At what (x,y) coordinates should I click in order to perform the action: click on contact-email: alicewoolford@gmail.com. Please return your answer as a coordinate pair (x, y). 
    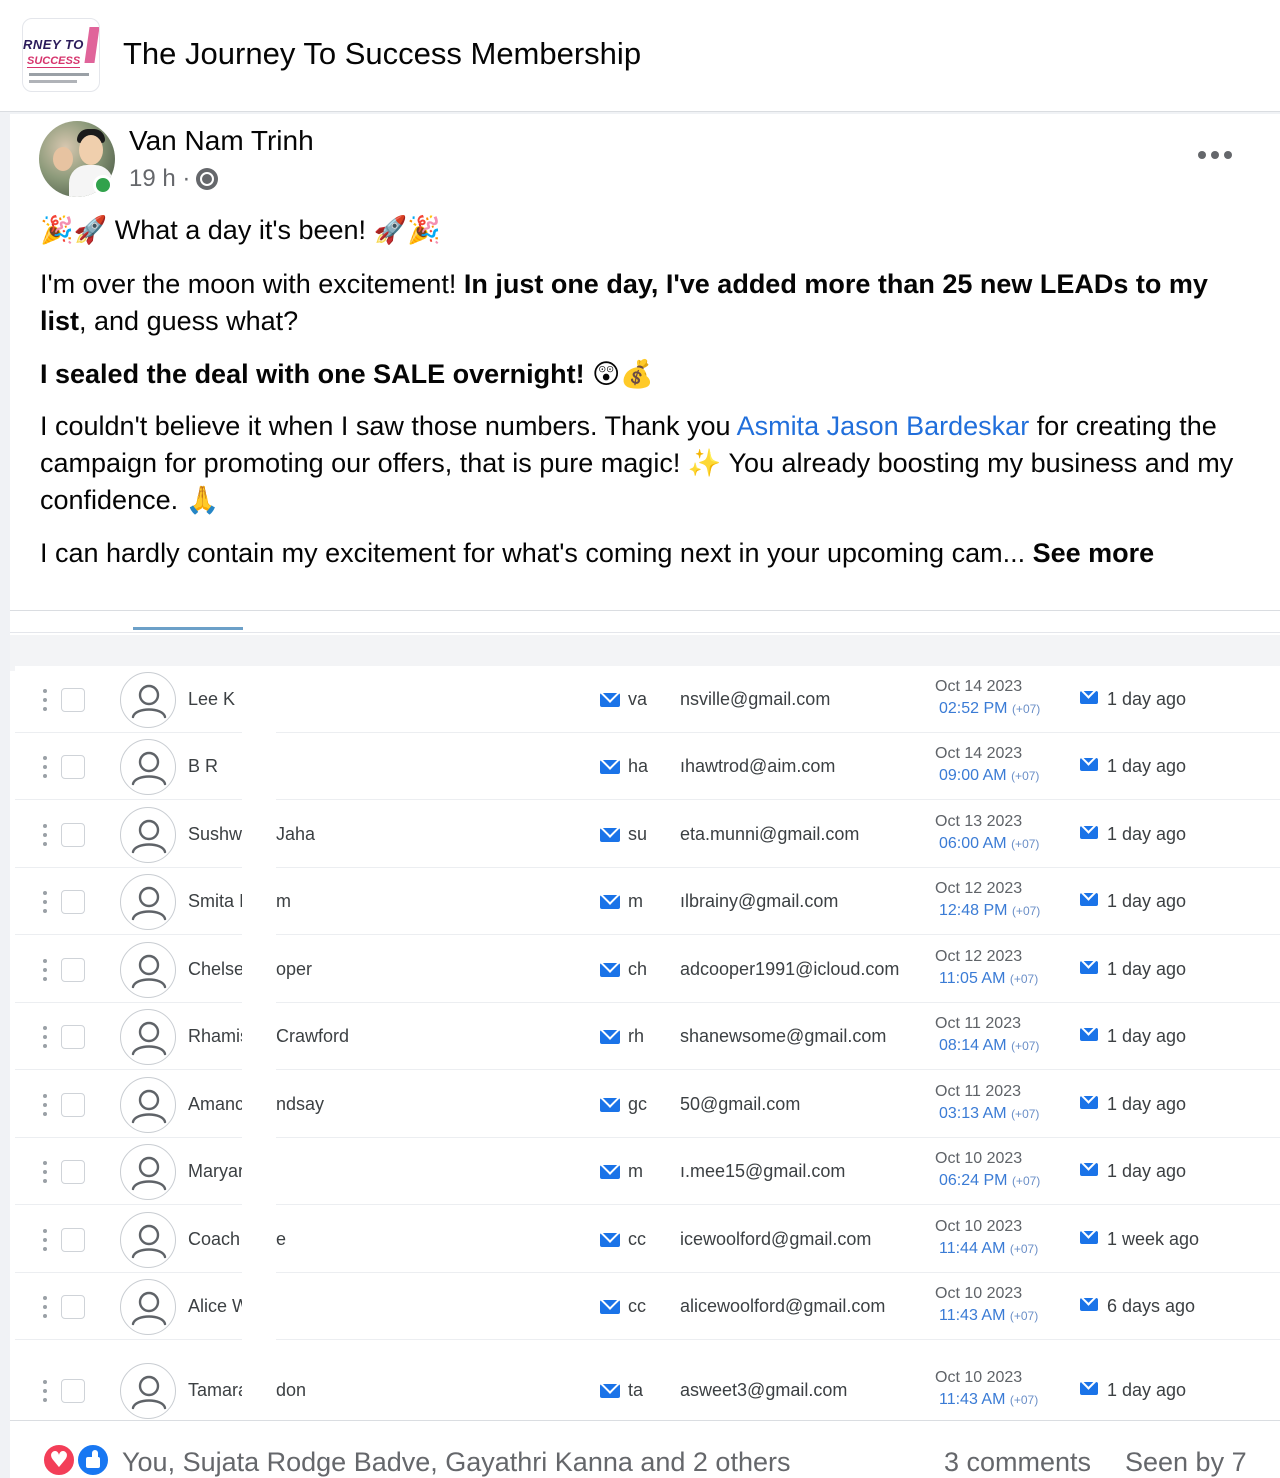
    Looking at the image, I should click on (800, 1306).